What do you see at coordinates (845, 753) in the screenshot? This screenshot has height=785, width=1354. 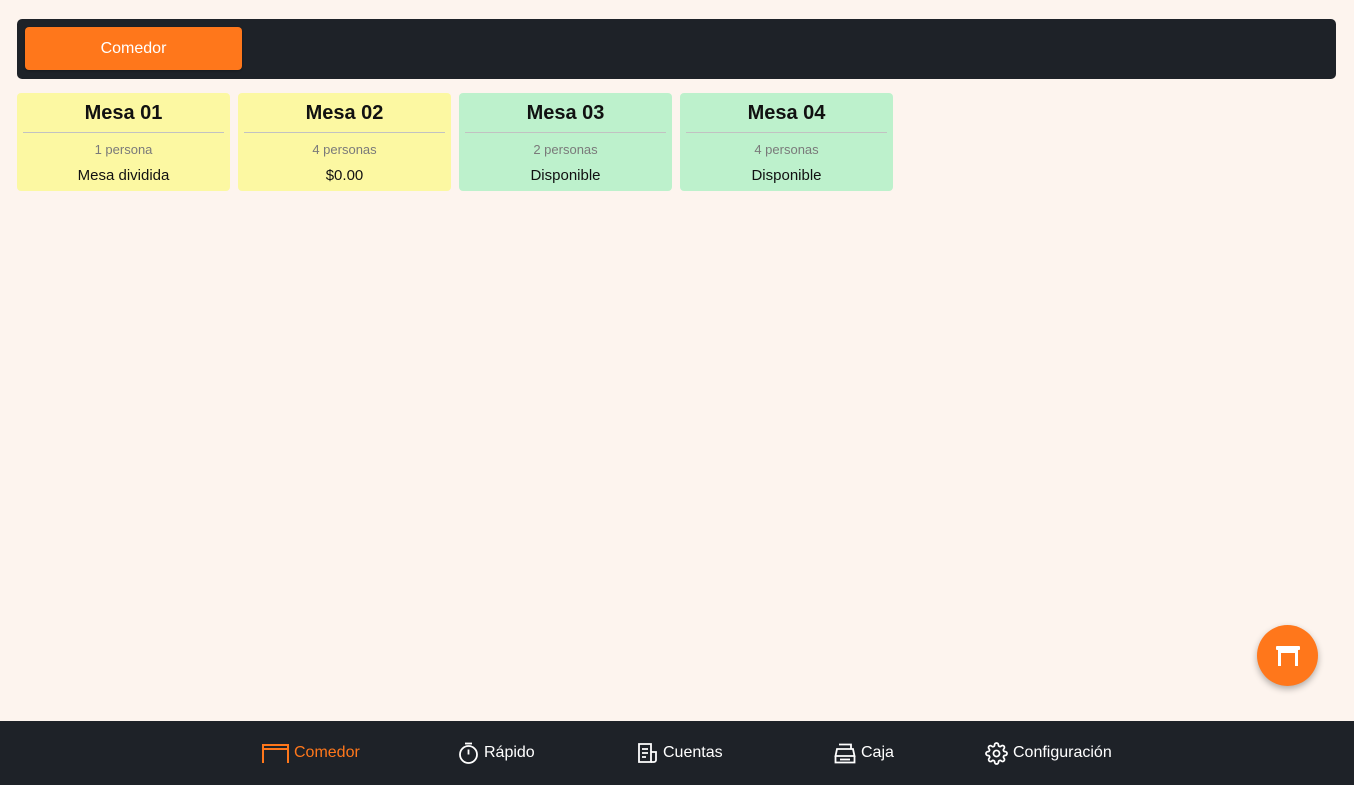 I see `cash-register-icon` at bounding box center [845, 753].